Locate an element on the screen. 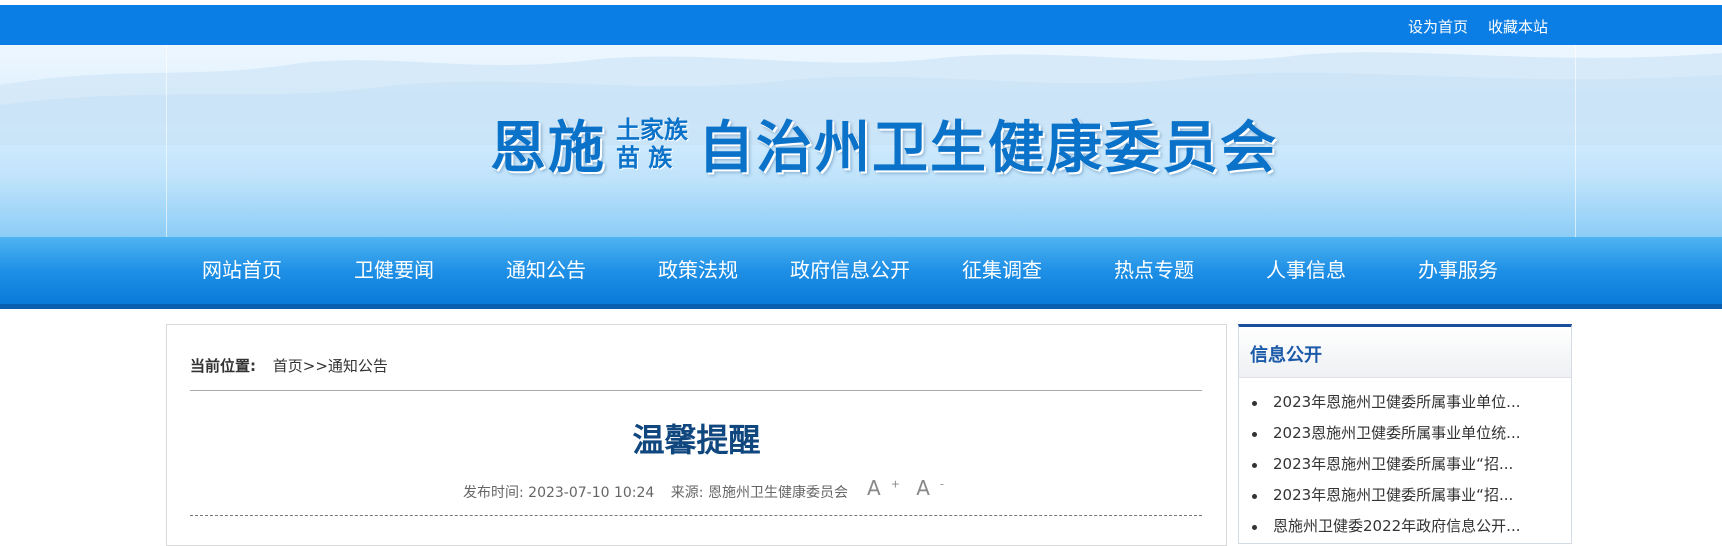  article-source: 来源: 恩施州卫生健康委员会 is located at coordinates (759, 493).